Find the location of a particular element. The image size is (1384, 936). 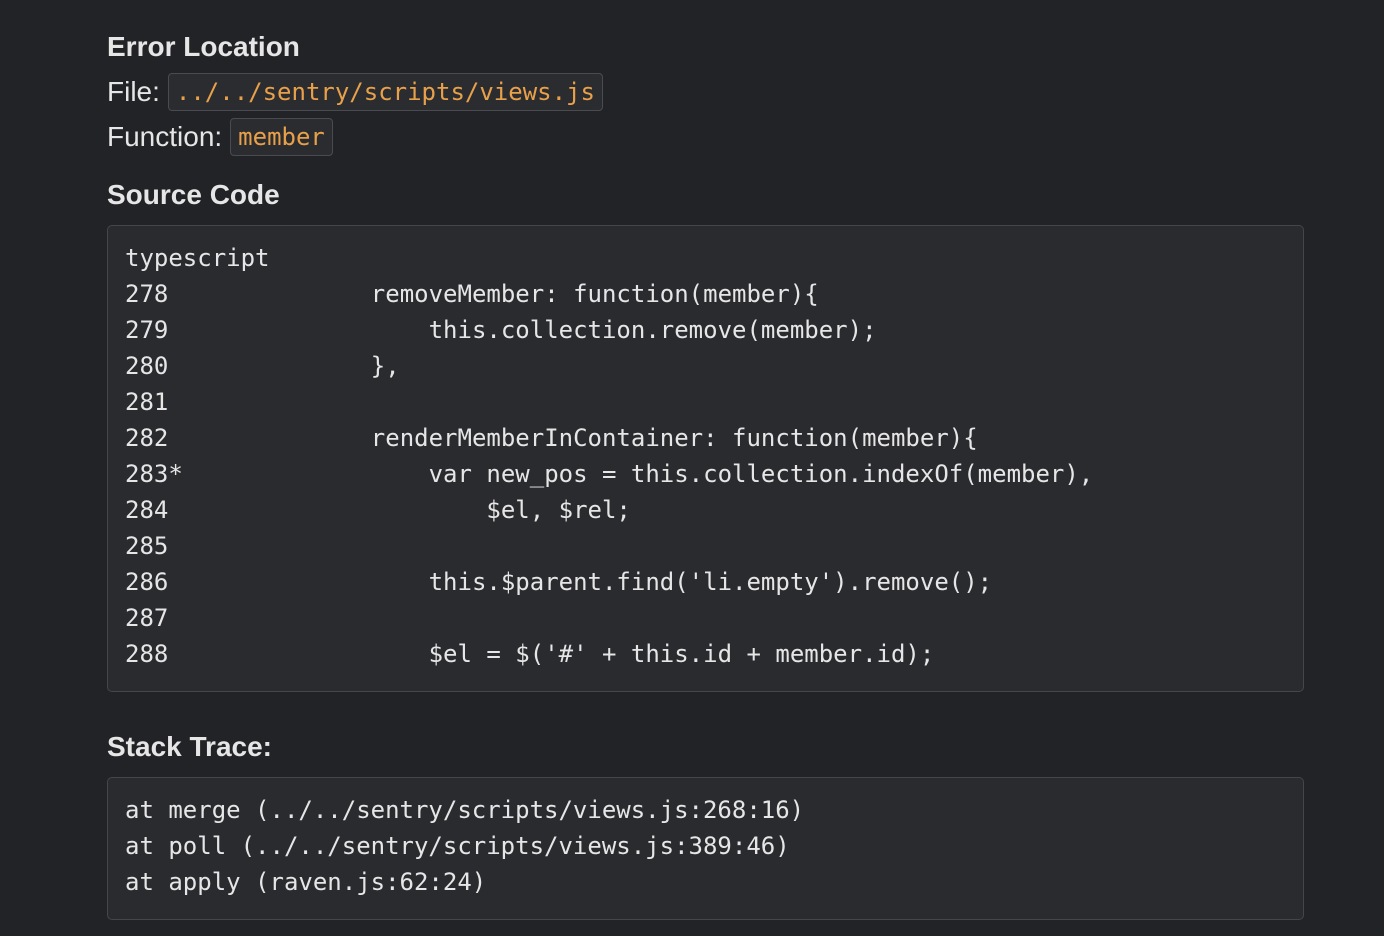

line-code: }, is located at coordinates (356, 366).